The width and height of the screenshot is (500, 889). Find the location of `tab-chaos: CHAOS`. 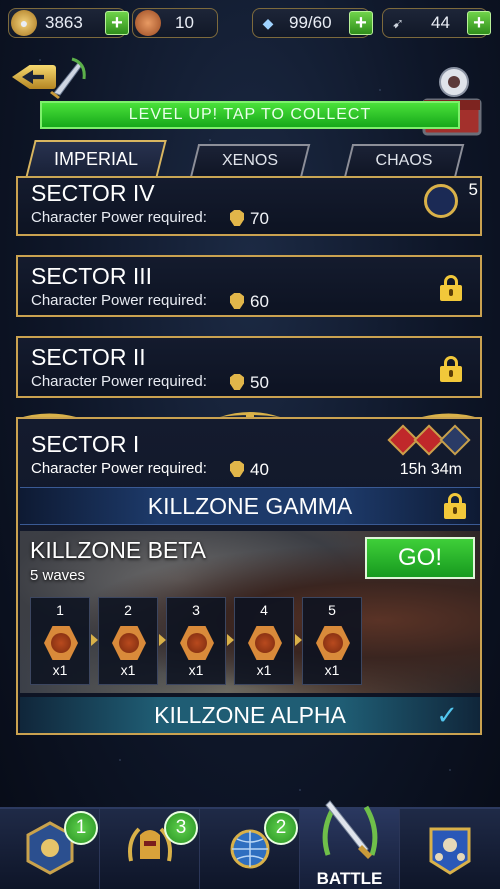

tab-chaos: CHAOS is located at coordinates (404, 161).